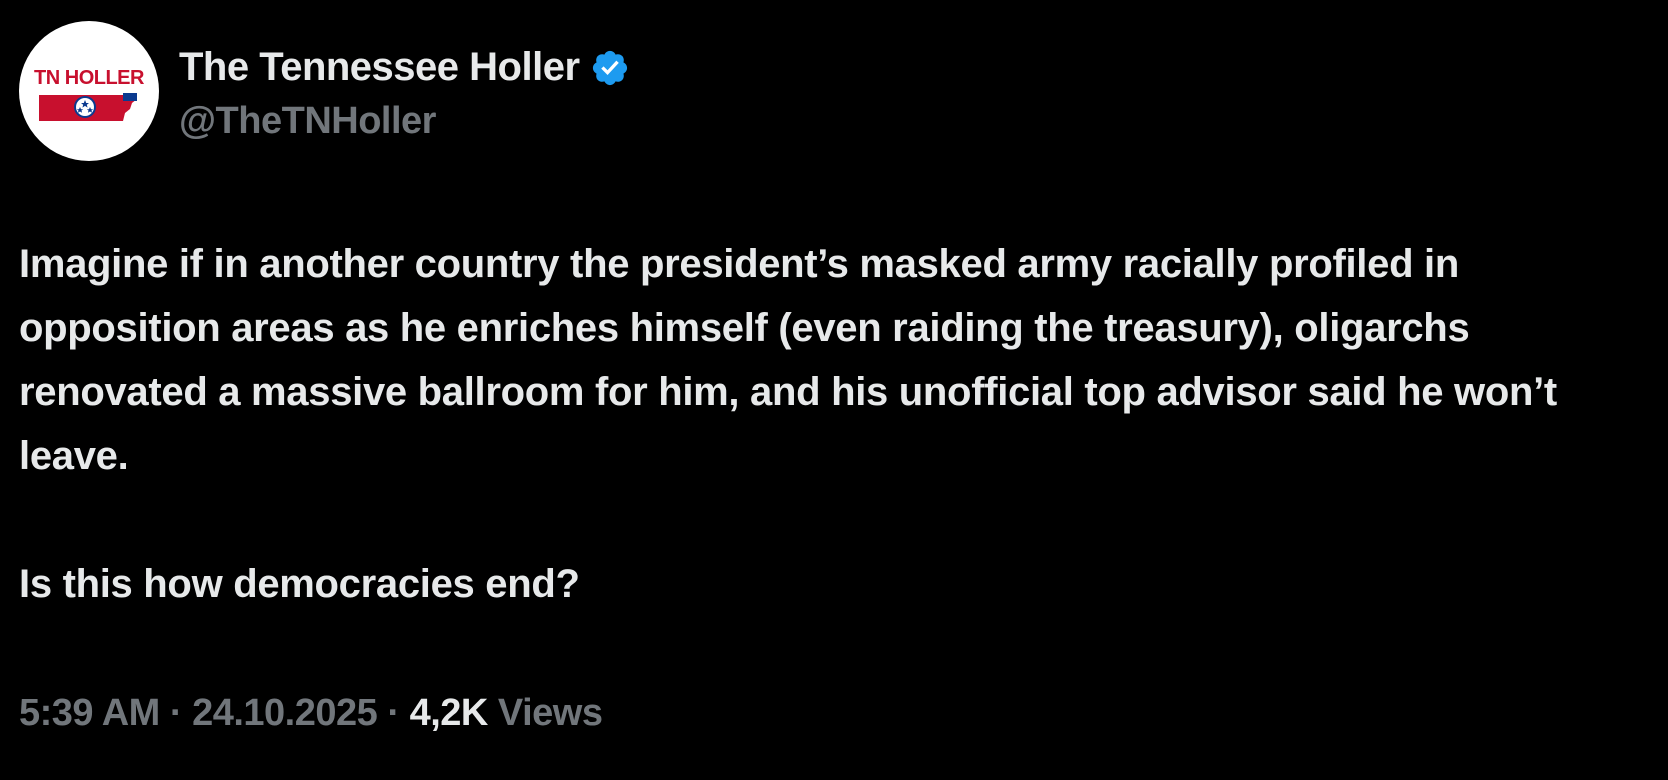 The height and width of the screenshot is (780, 1668). Describe the element at coordinates (299, 584) in the screenshot. I see `tweet-paragraph: Is this how democracies end?` at that location.